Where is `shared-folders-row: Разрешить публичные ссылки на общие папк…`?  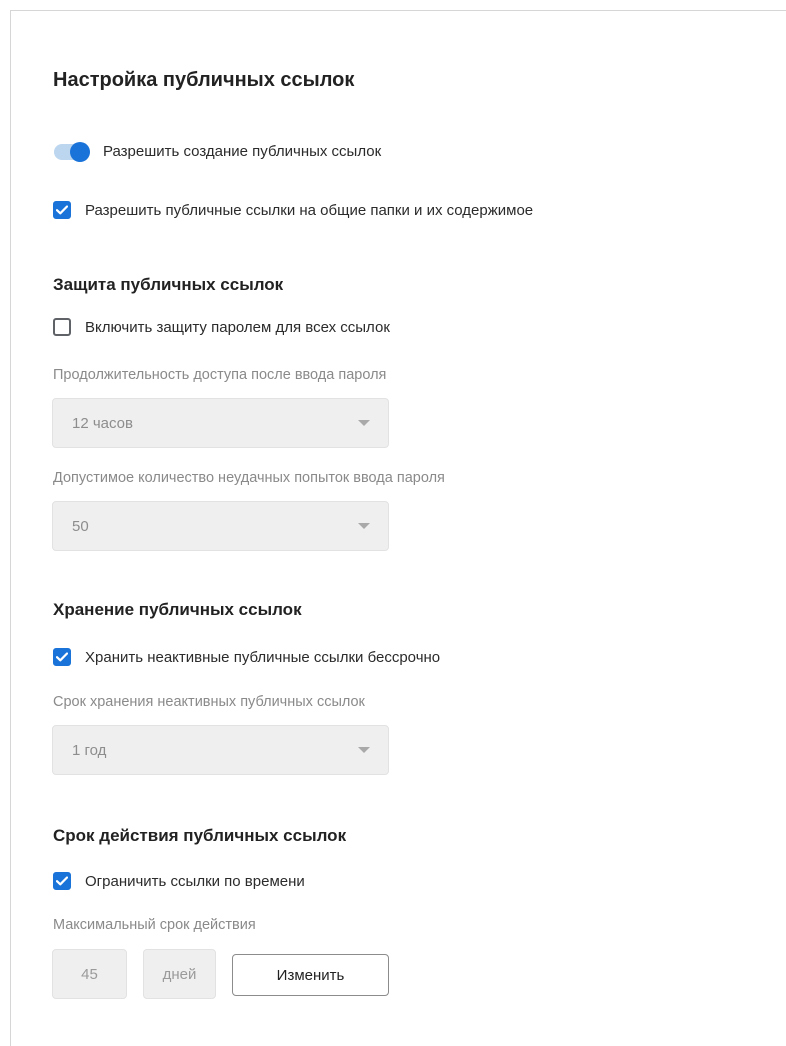 shared-folders-row: Разрешить публичные ссылки на общие папк… is located at coordinates (293, 210).